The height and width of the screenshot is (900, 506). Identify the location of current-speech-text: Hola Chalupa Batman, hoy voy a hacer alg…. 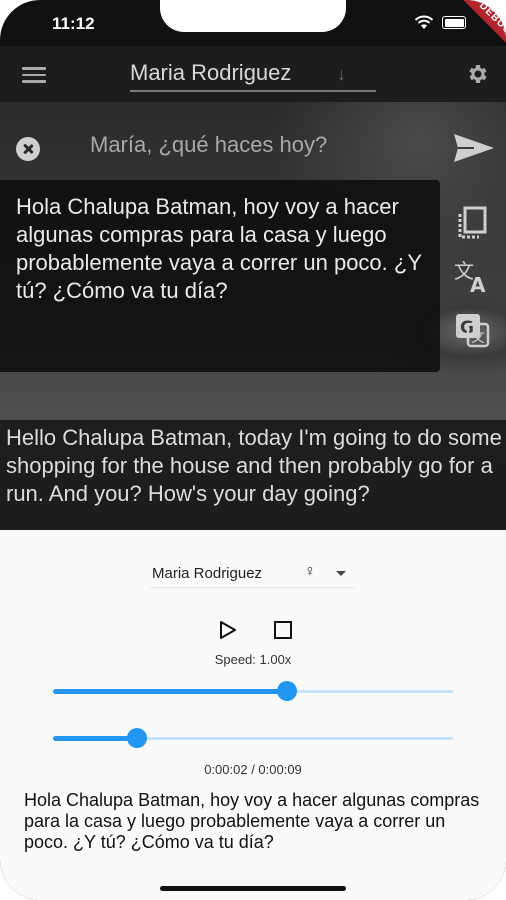
(252, 821).